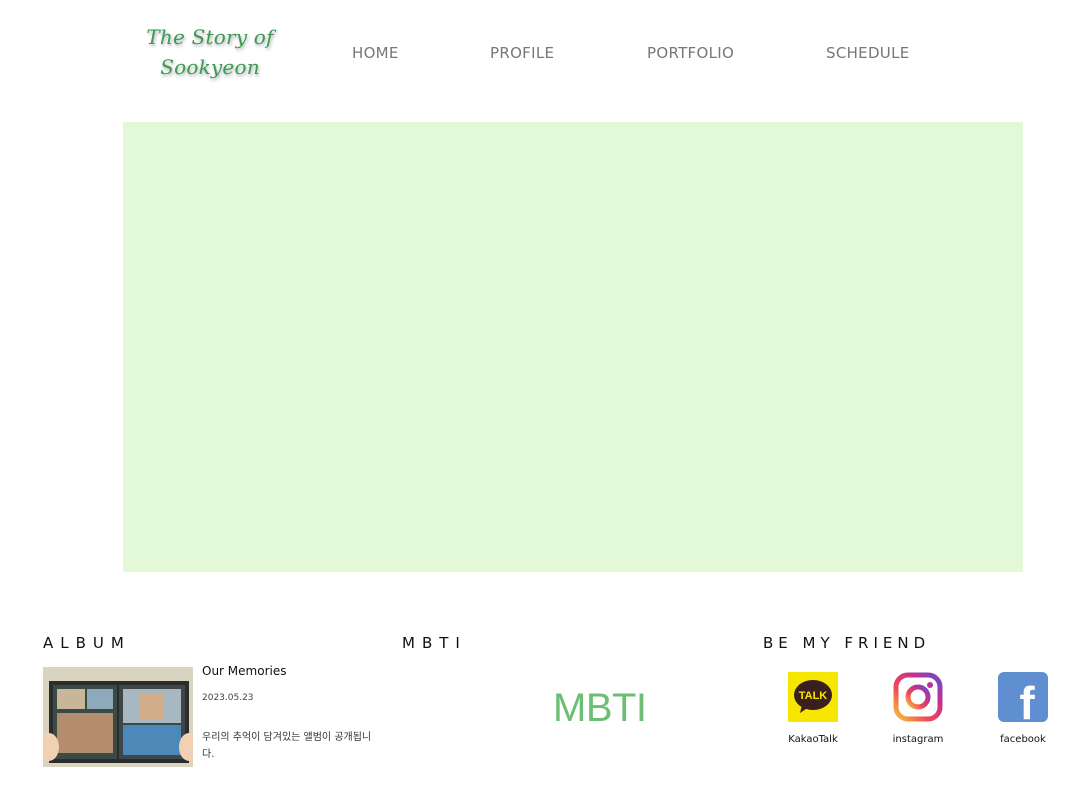  What do you see at coordinates (287, 746) in the screenshot?
I see `album-description: 우리의 추억이 담겨있는 앨범이 공개됩니다.` at bounding box center [287, 746].